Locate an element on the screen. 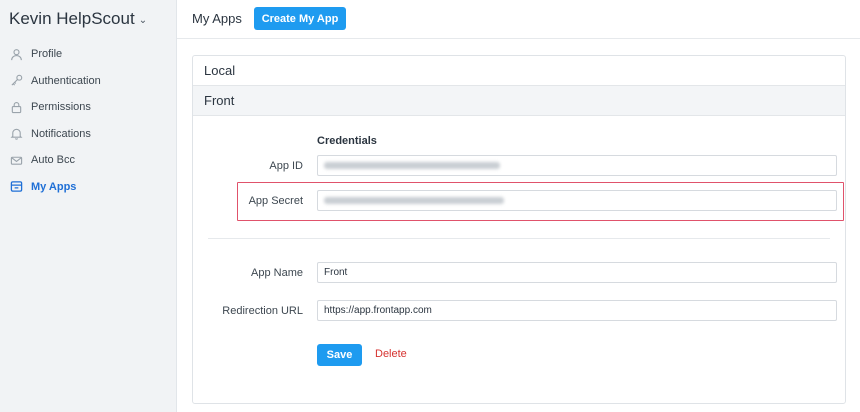  app-row-local: Local is located at coordinates (519, 71).